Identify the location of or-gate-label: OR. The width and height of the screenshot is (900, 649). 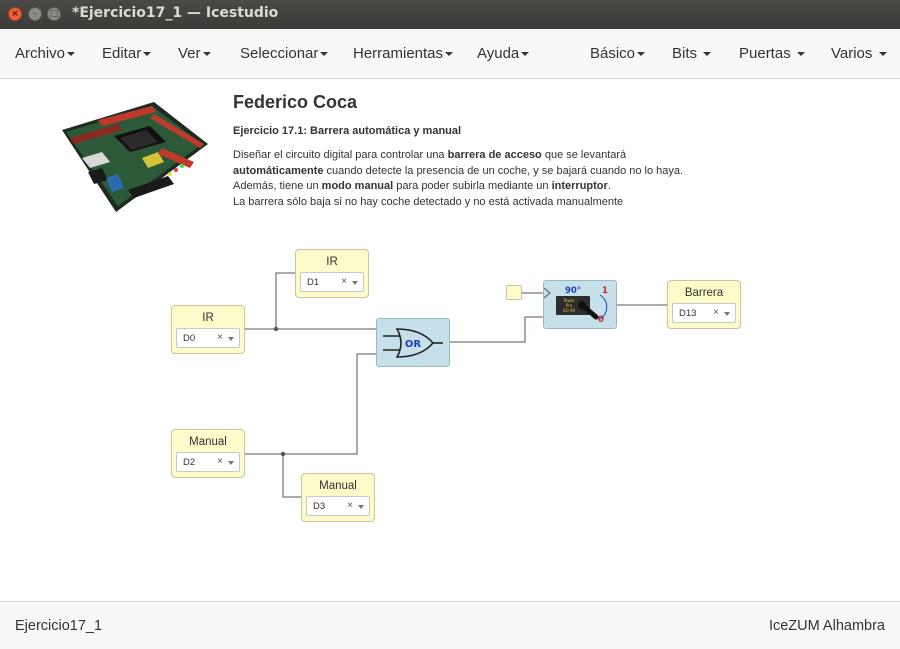
(413, 344).